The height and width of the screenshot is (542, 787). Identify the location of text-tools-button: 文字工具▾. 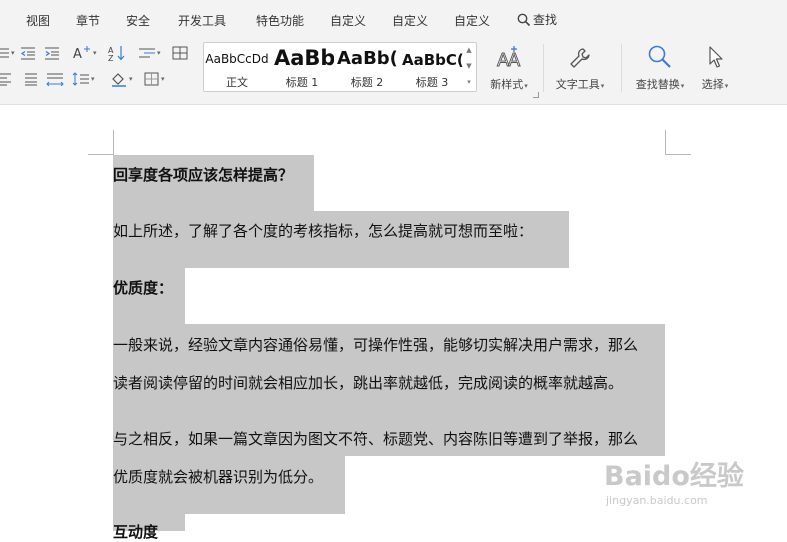
(580, 68).